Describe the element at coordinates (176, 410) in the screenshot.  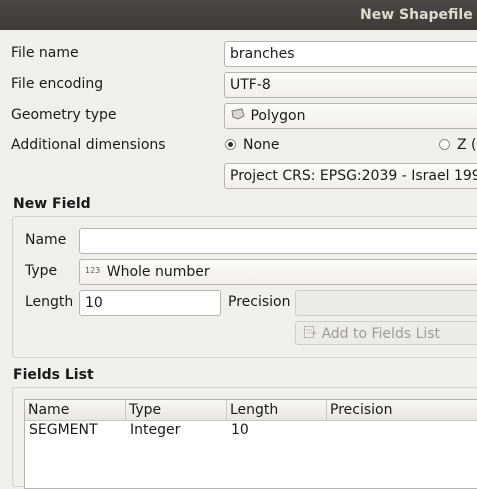
I see `column-header-type: Type` at that location.